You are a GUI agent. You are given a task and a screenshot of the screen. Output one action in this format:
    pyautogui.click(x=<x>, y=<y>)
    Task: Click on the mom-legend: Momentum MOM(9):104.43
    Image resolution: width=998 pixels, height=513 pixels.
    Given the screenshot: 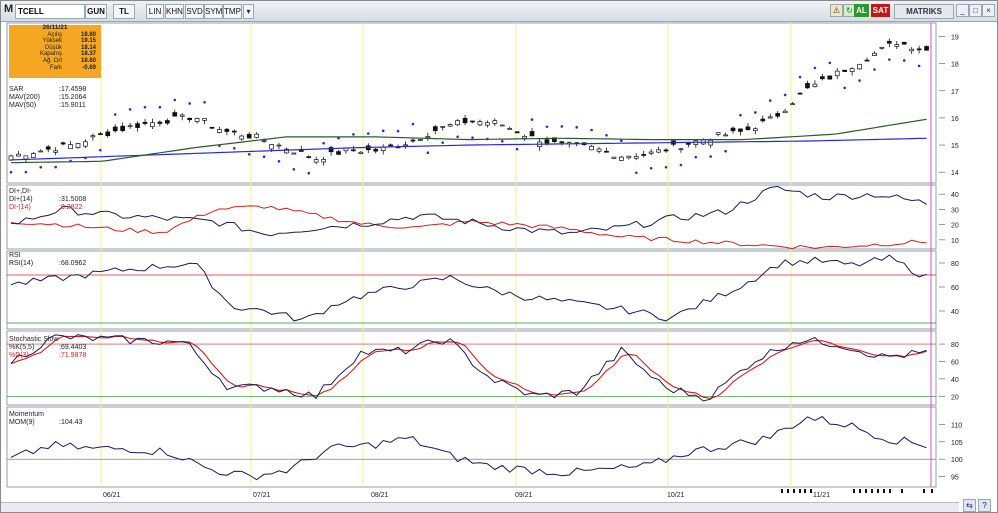 What is the action you would take?
    pyautogui.click(x=46, y=418)
    